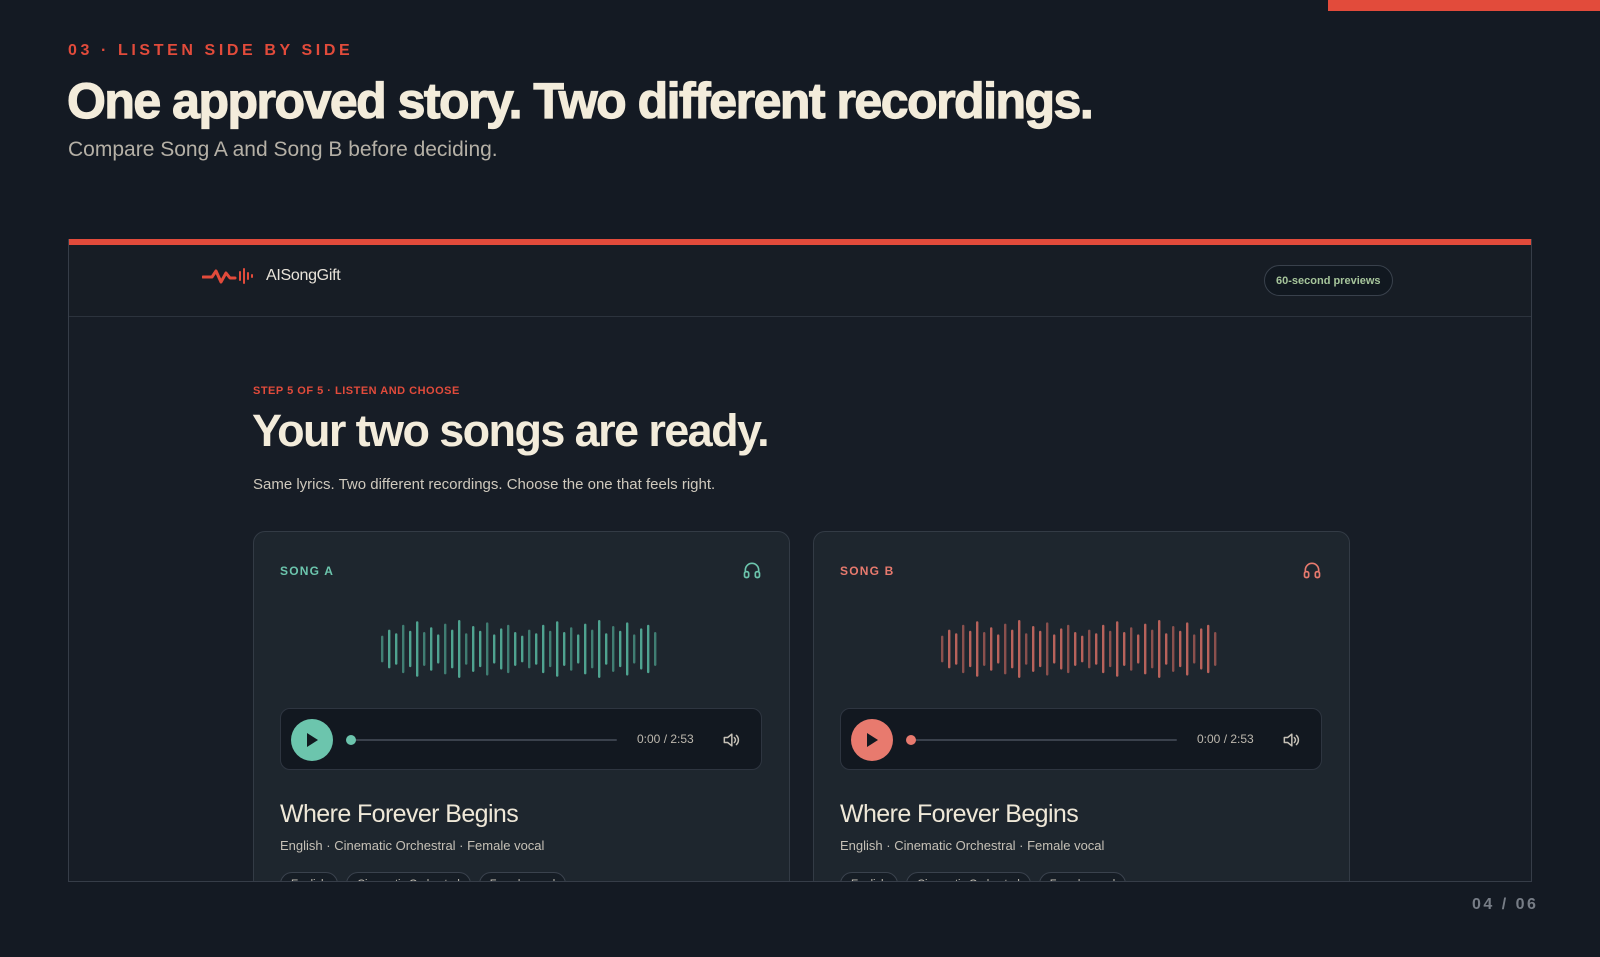 The height and width of the screenshot is (957, 1600). Describe the element at coordinates (227, 276) in the screenshot. I see `soundwave-logo-icon` at that location.